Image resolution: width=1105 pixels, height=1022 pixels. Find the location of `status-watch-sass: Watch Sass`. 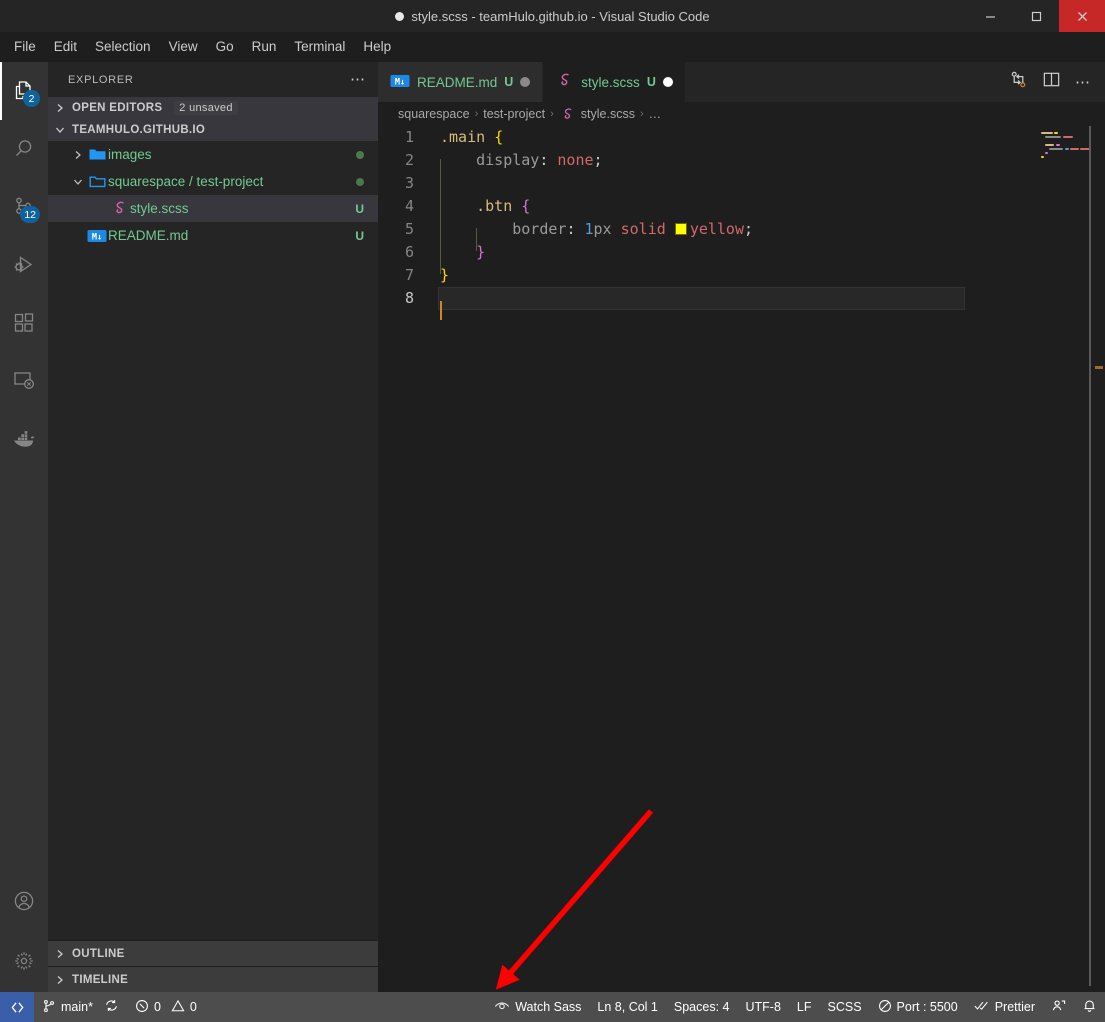

status-watch-sass: Watch Sass is located at coordinates (537, 1007).